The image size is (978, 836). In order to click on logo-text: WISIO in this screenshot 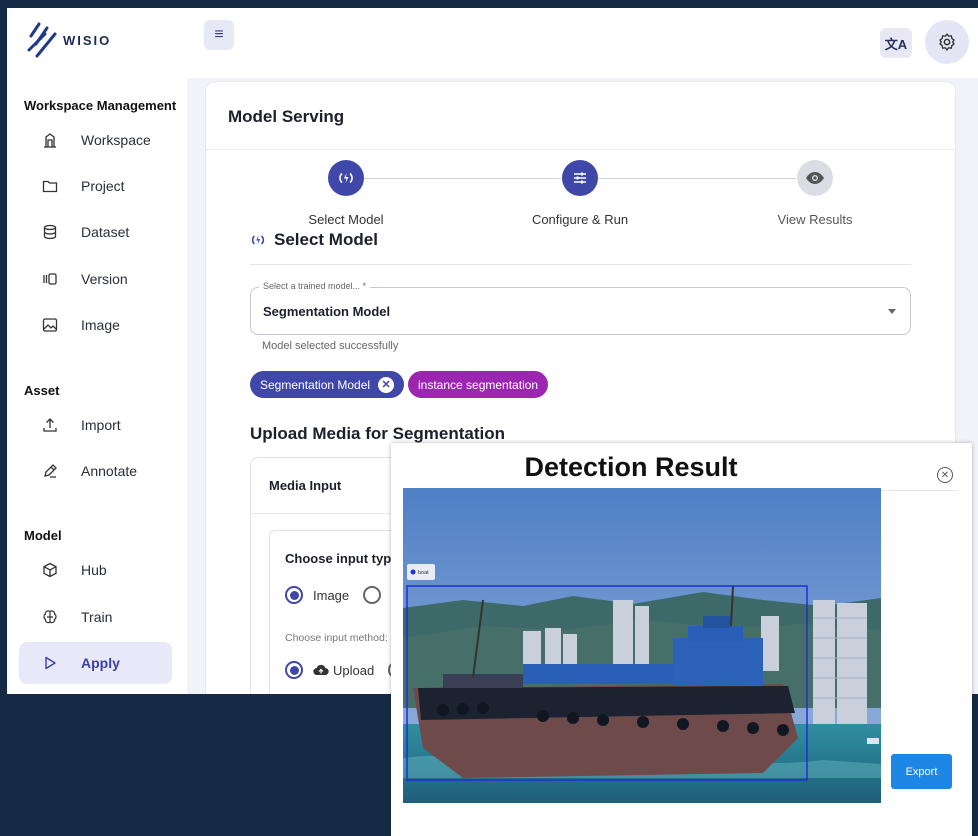, I will do `click(87, 40)`.